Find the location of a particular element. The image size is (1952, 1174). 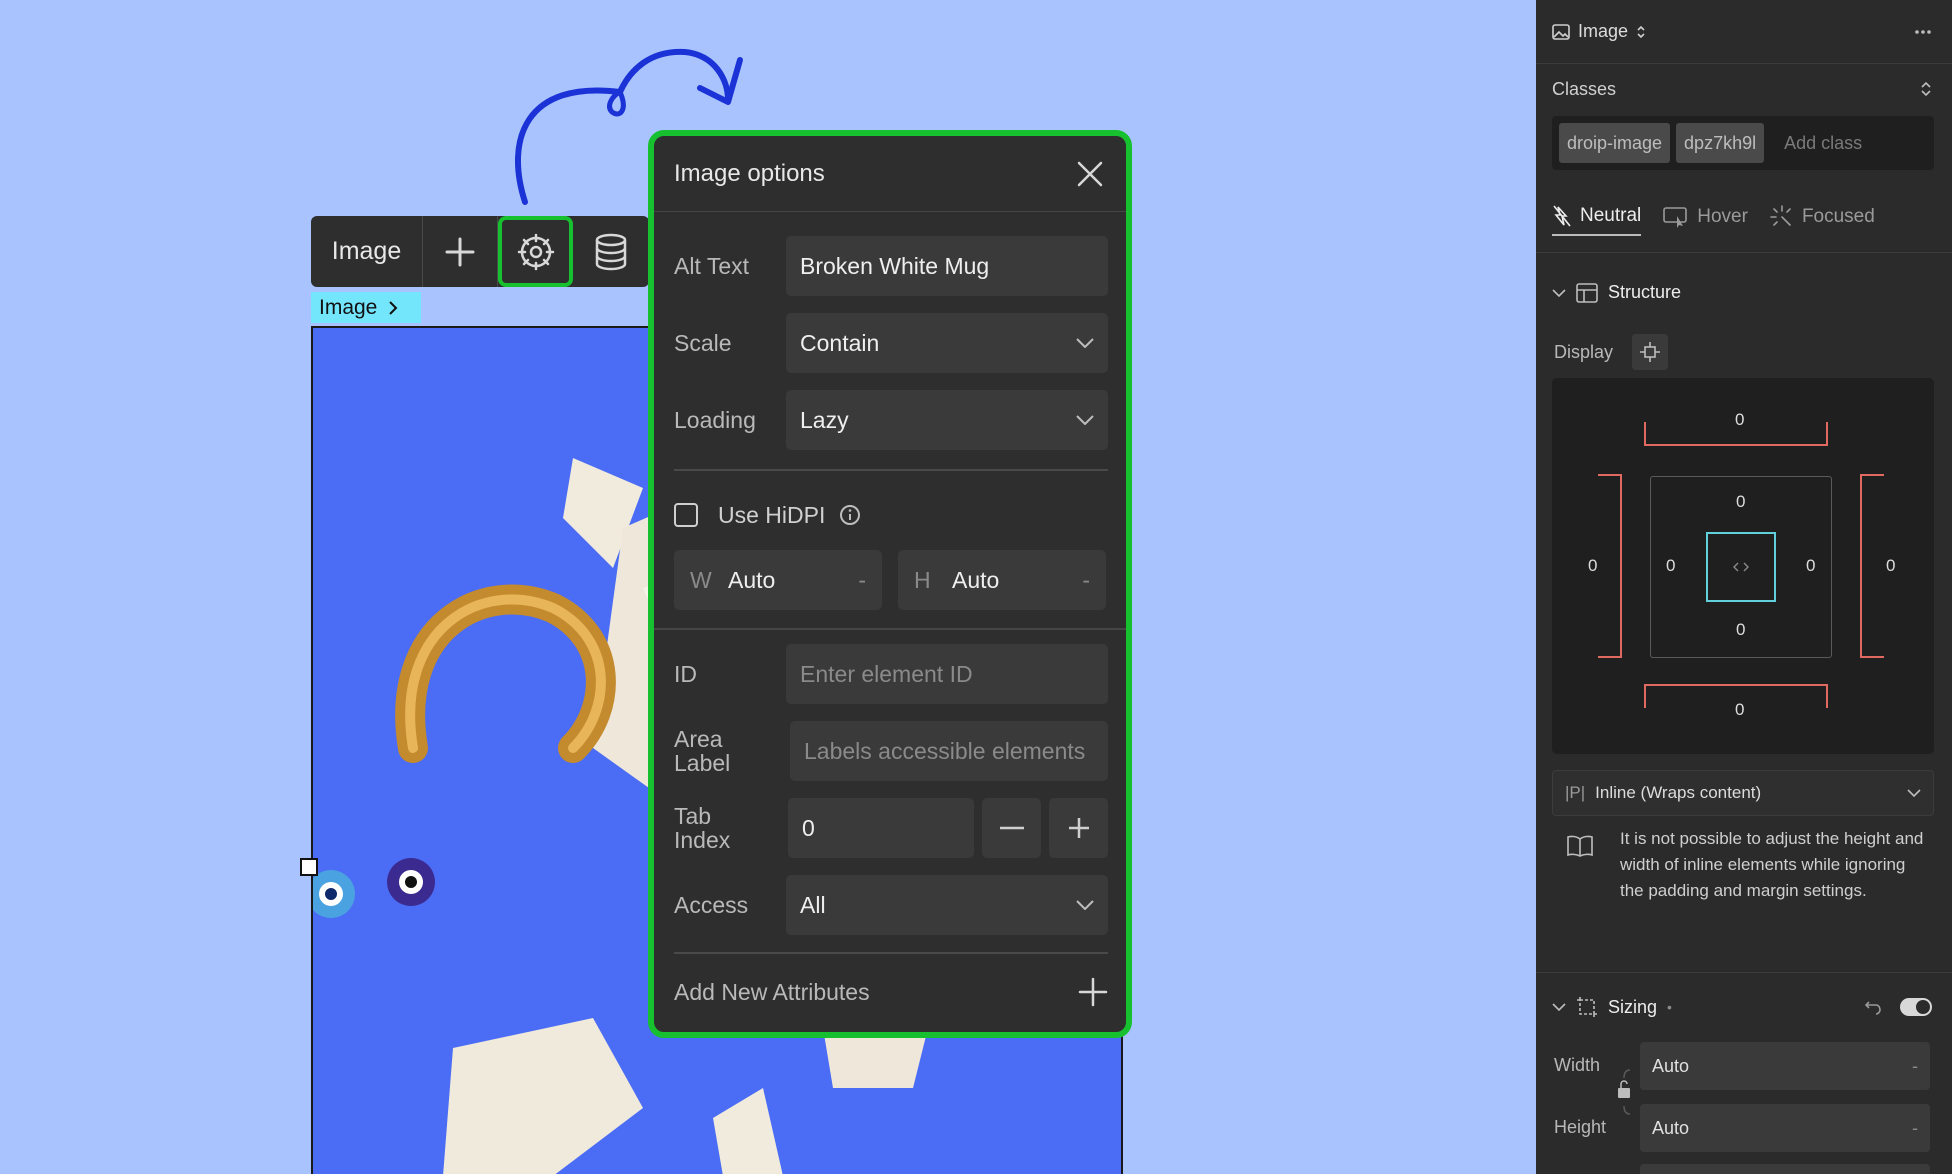

gear-icon is located at coordinates (535, 251).